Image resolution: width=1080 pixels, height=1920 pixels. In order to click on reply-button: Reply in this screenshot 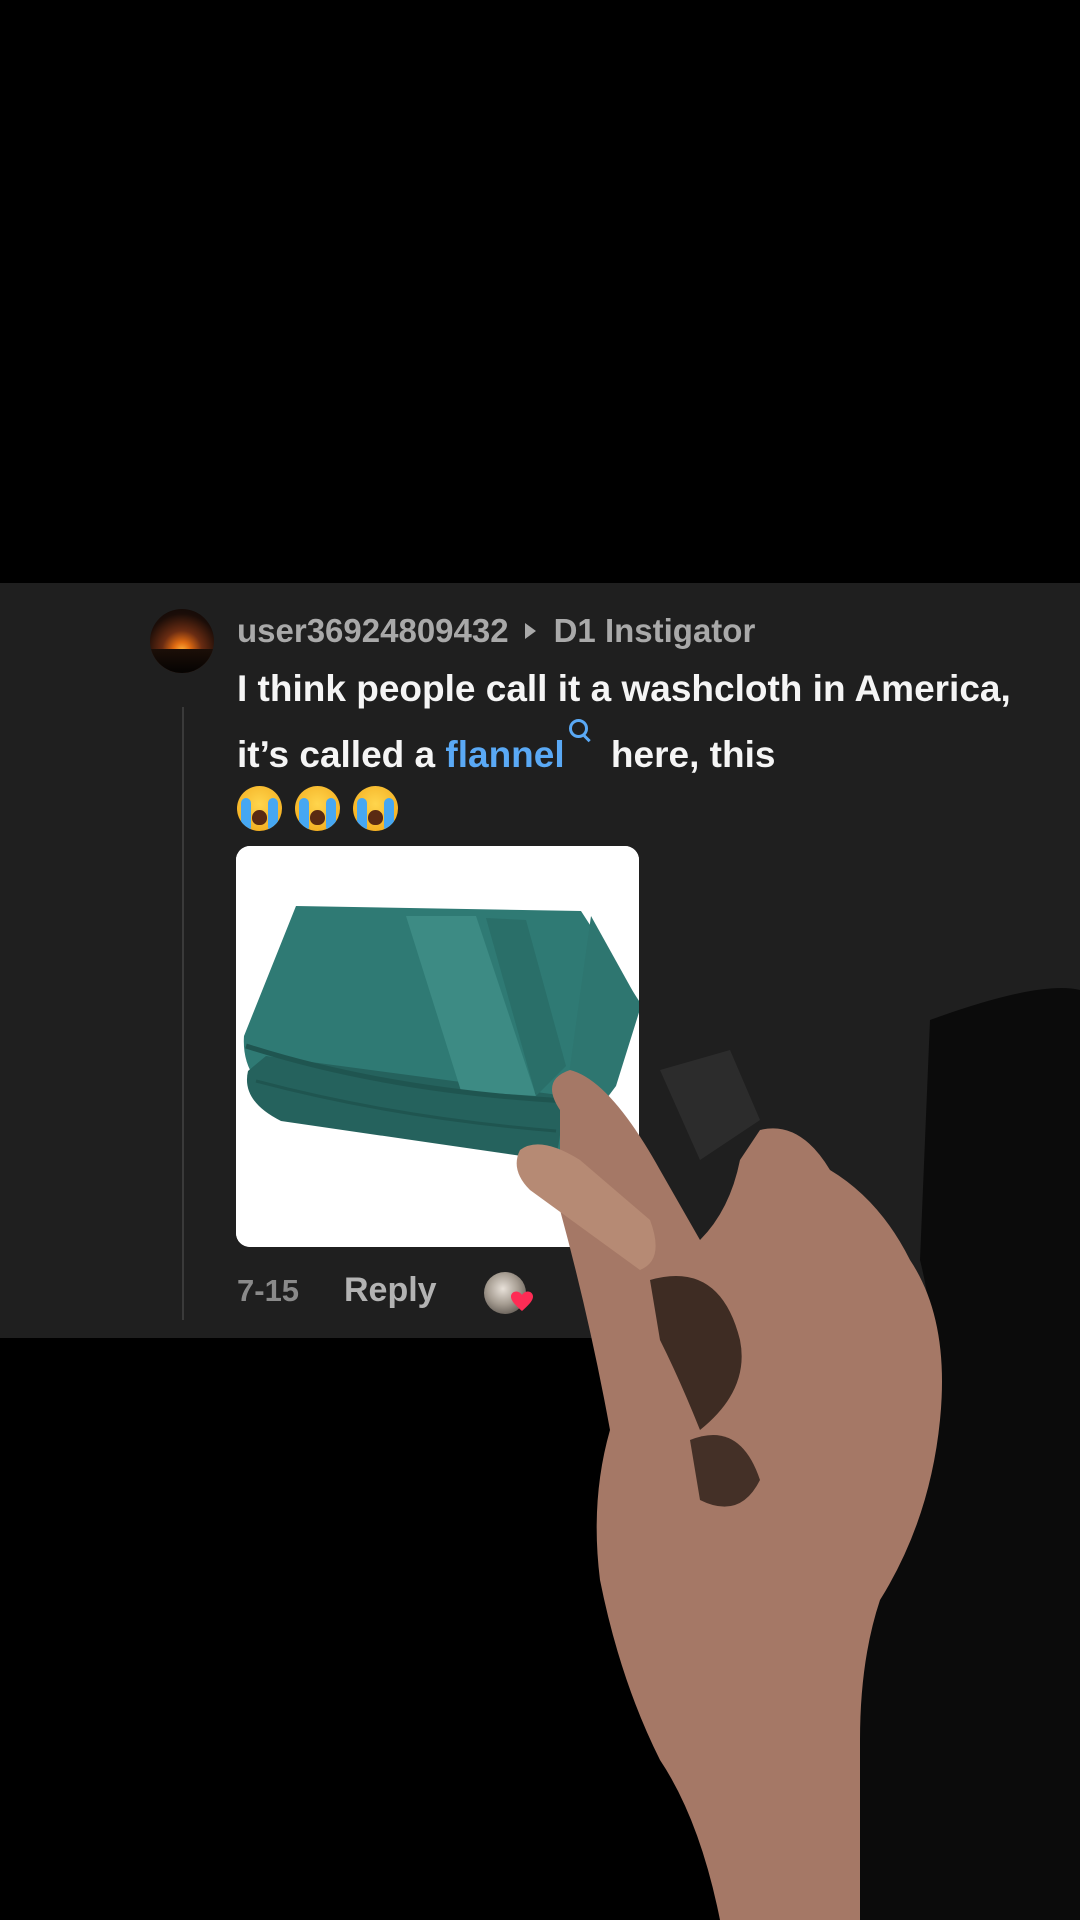, I will do `click(390, 1290)`.